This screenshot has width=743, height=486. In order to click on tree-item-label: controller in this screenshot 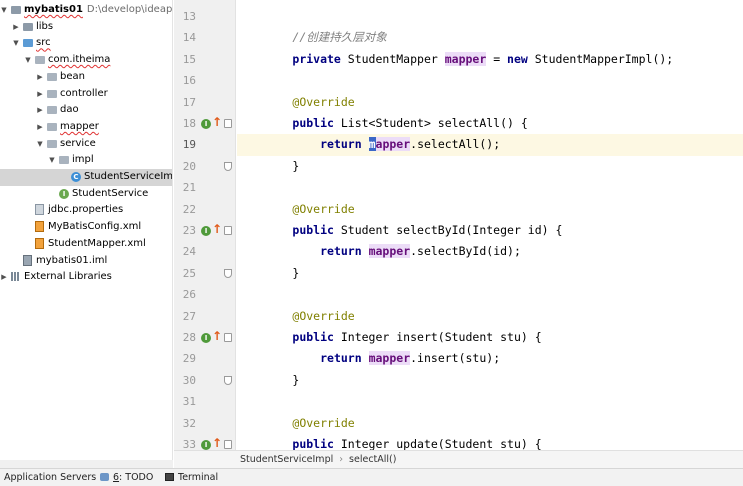, I will do `click(84, 93)`.